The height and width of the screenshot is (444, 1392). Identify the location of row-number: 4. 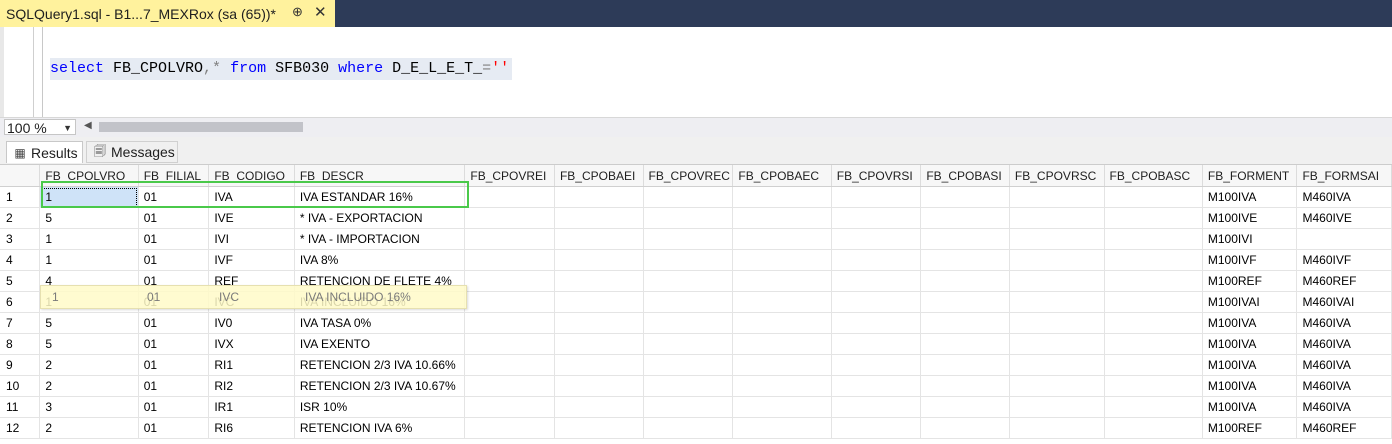
(20, 260).